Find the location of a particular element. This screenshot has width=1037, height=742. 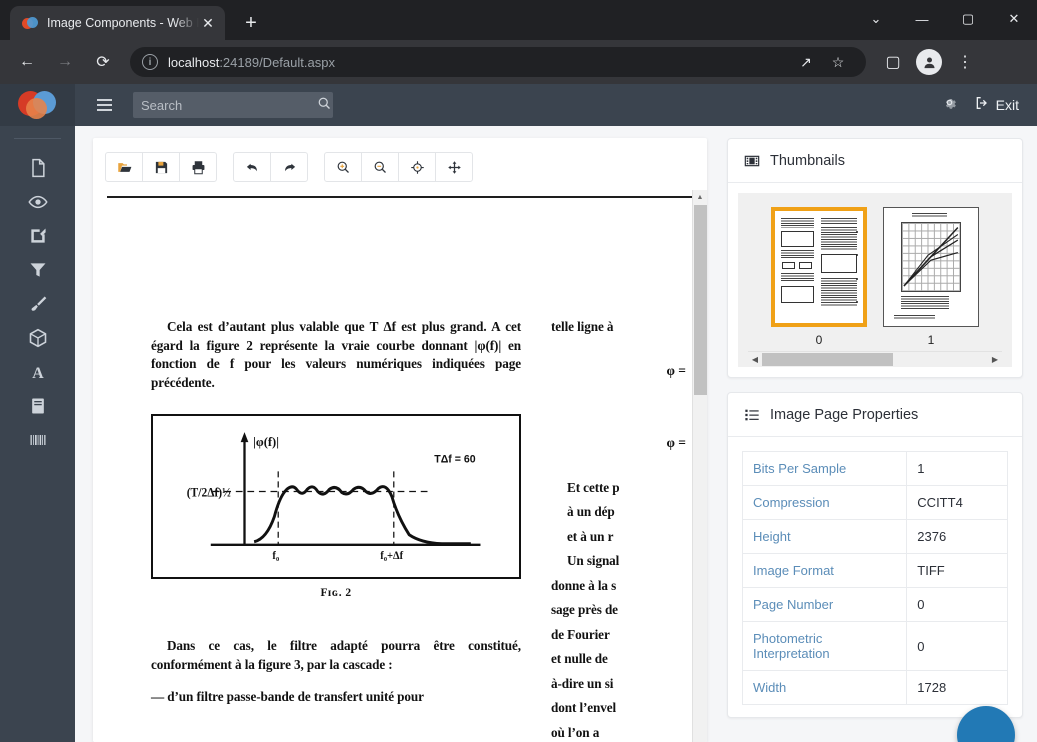

document-line: Et cette p is located at coordinates (593, 487).